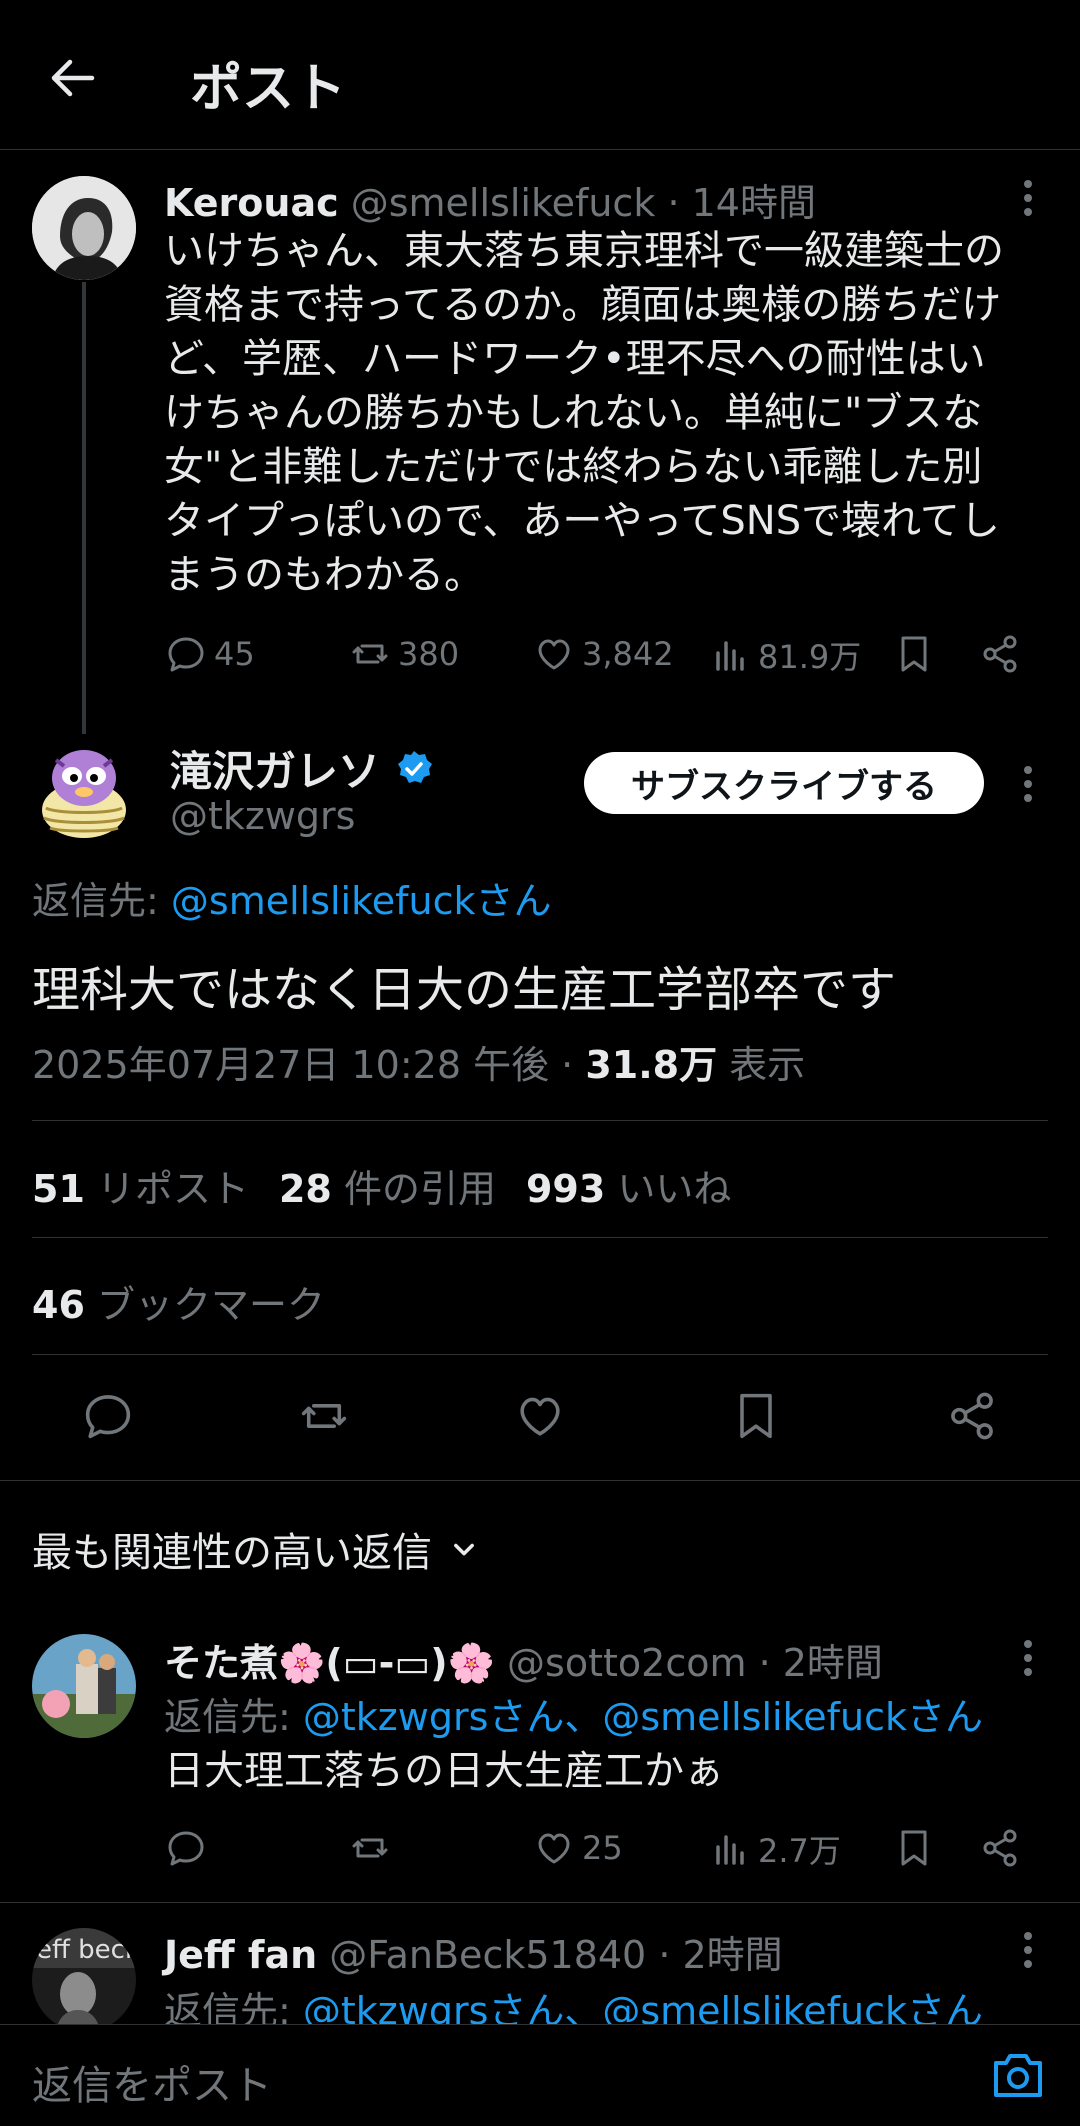 The image size is (1080, 2126). I want to click on like-button: 3,842, so click(603, 654).